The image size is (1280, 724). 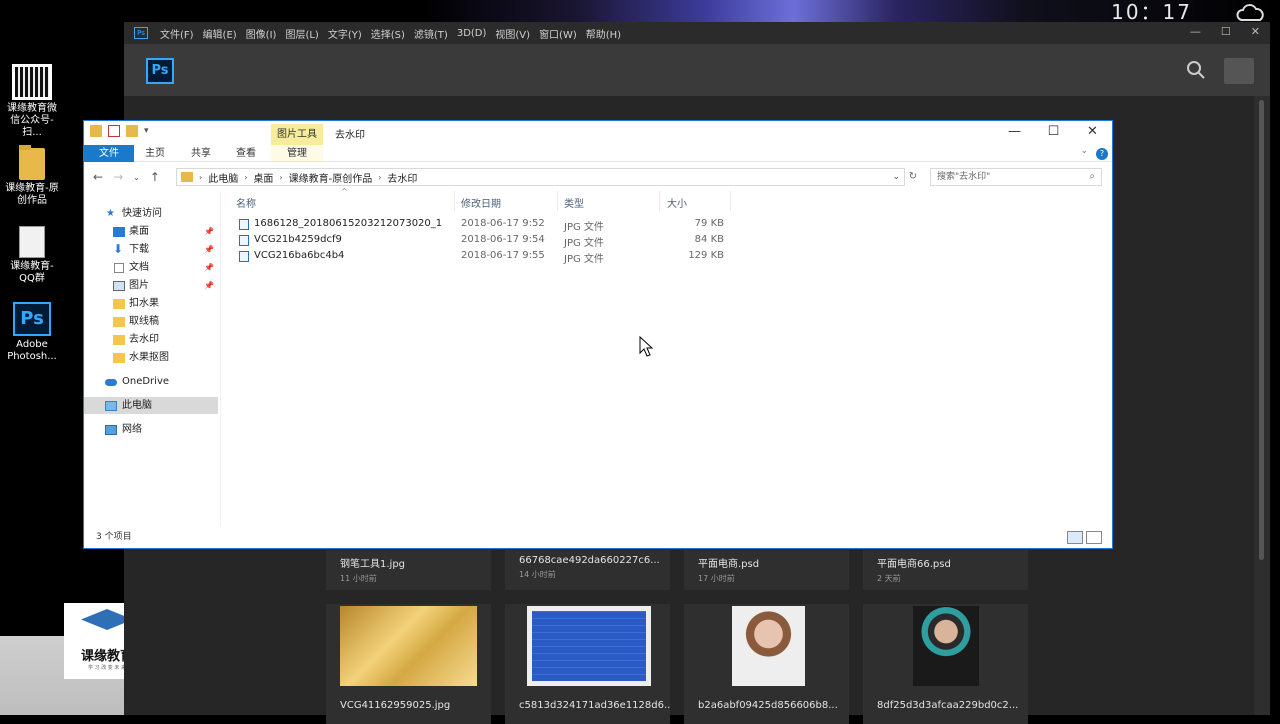 I want to click on forward-arrow-icon: →, so click(x=118, y=177).